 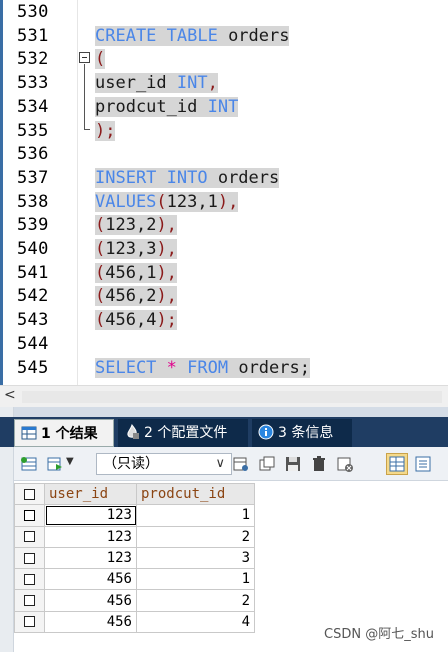 I want to click on column-header-user-id: user_id, so click(x=90, y=494).